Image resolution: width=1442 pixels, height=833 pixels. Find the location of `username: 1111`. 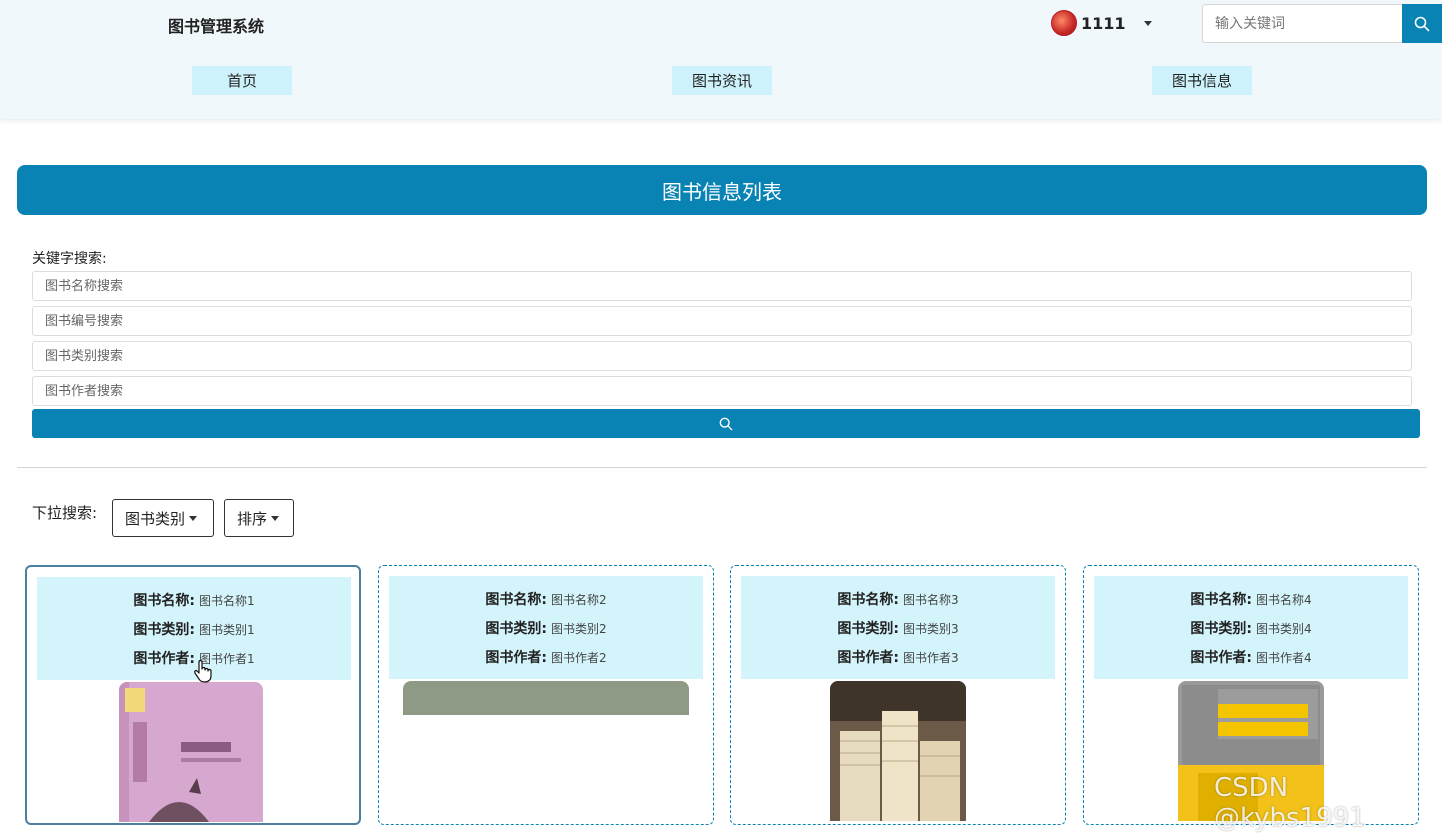

username: 1111 is located at coordinates (1103, 23).